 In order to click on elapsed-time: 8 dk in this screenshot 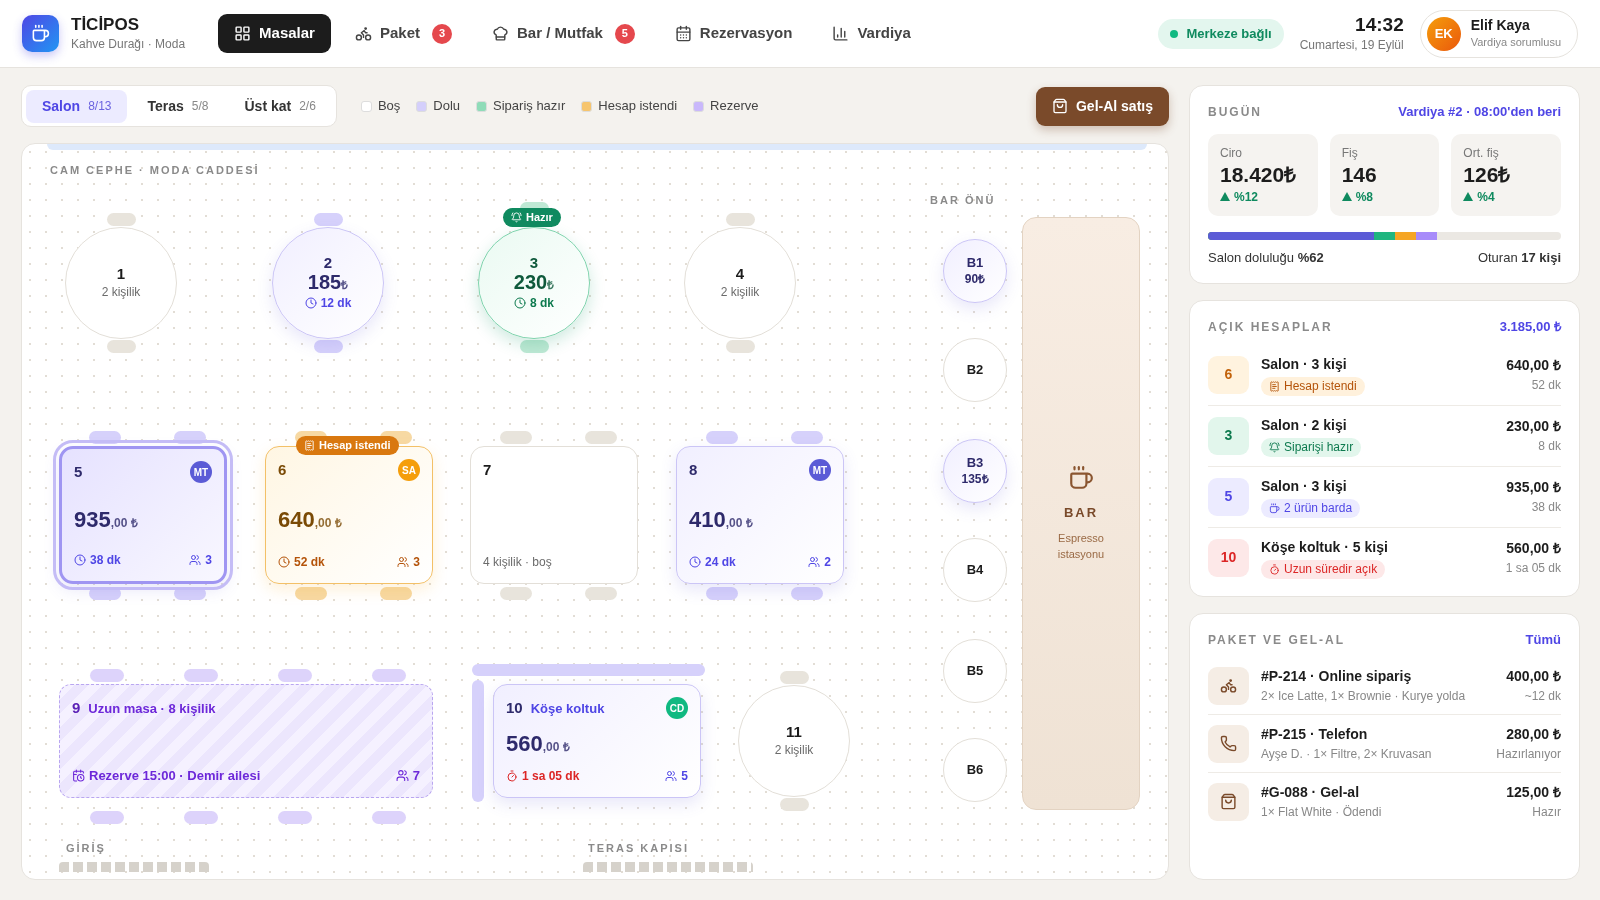, I will do `click(534, 303)`.